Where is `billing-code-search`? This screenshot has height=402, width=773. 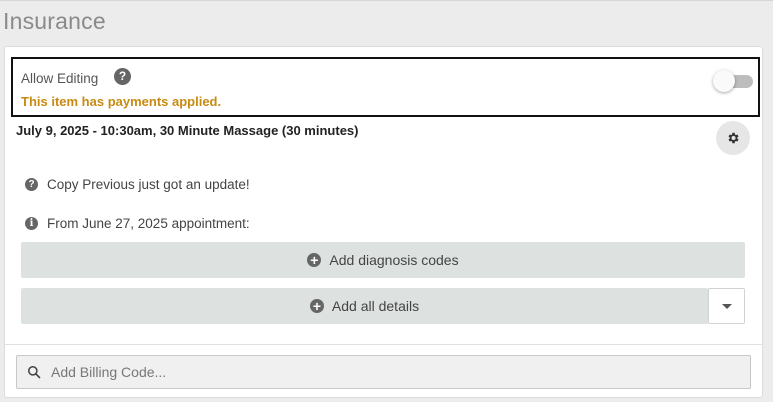 billing-code-search is located at coordinates (383, 372).